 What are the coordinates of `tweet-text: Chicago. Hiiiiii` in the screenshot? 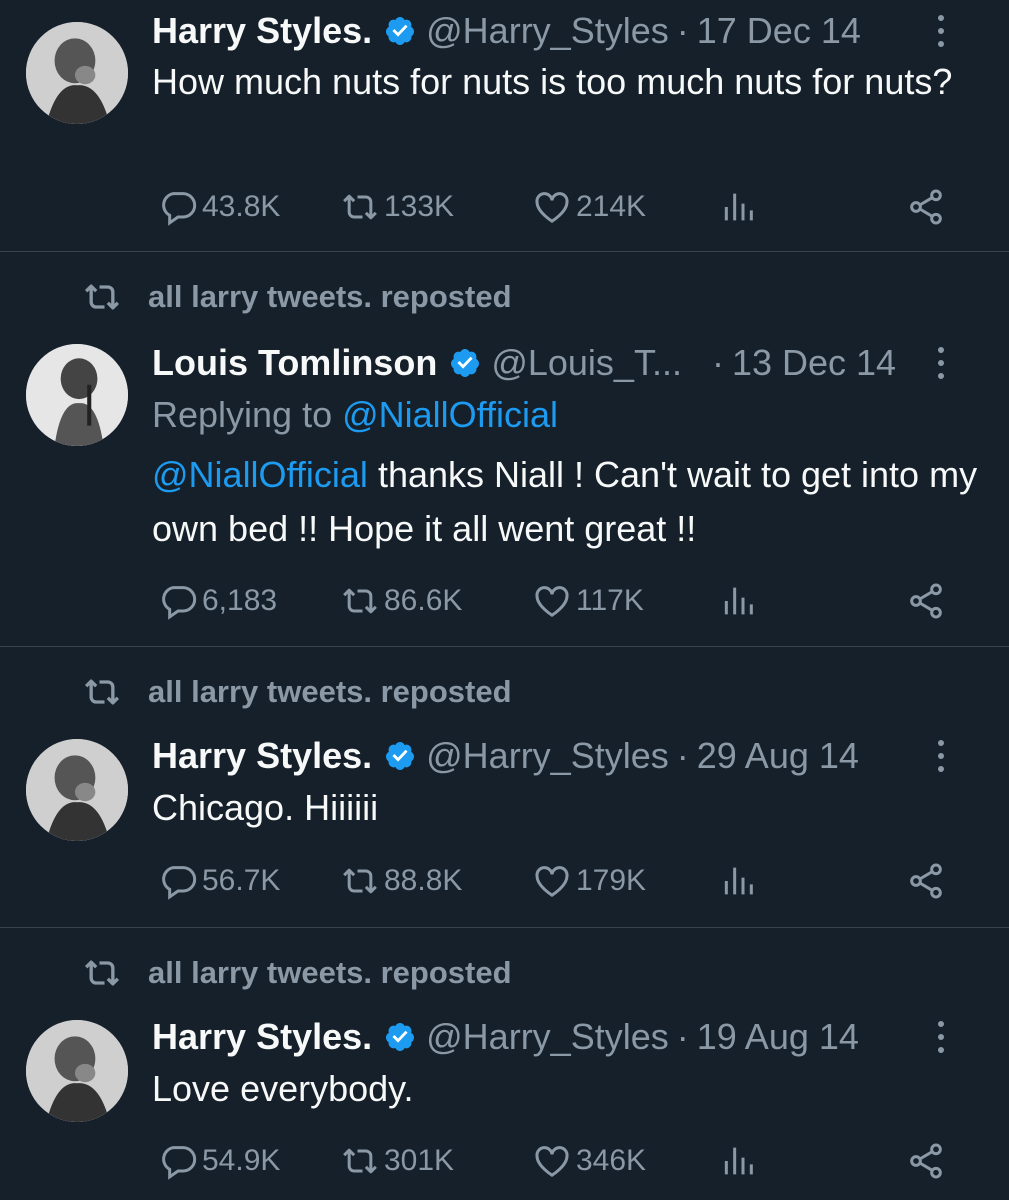 It's located at (265, 807).